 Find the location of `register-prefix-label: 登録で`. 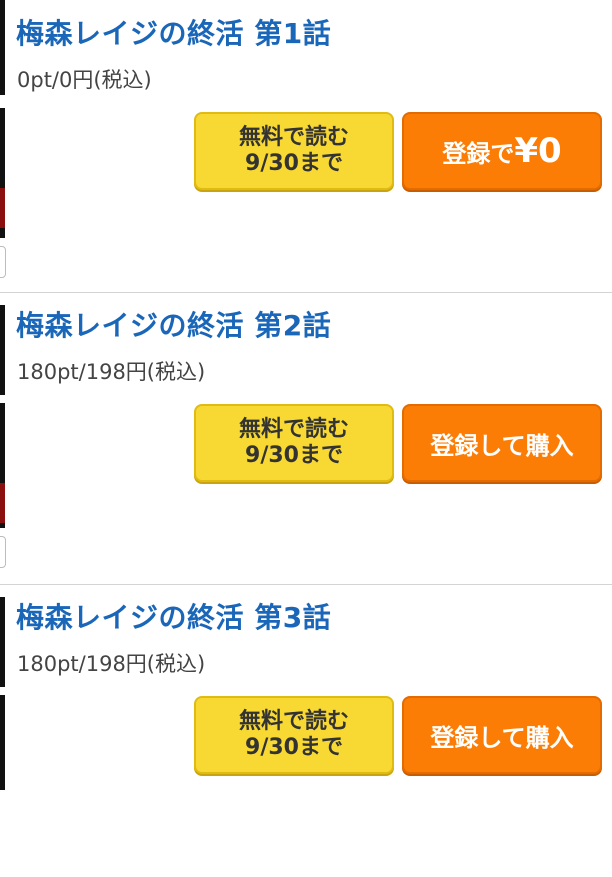

register-prefix-label: 登録で is located at coordinates (478, 153).